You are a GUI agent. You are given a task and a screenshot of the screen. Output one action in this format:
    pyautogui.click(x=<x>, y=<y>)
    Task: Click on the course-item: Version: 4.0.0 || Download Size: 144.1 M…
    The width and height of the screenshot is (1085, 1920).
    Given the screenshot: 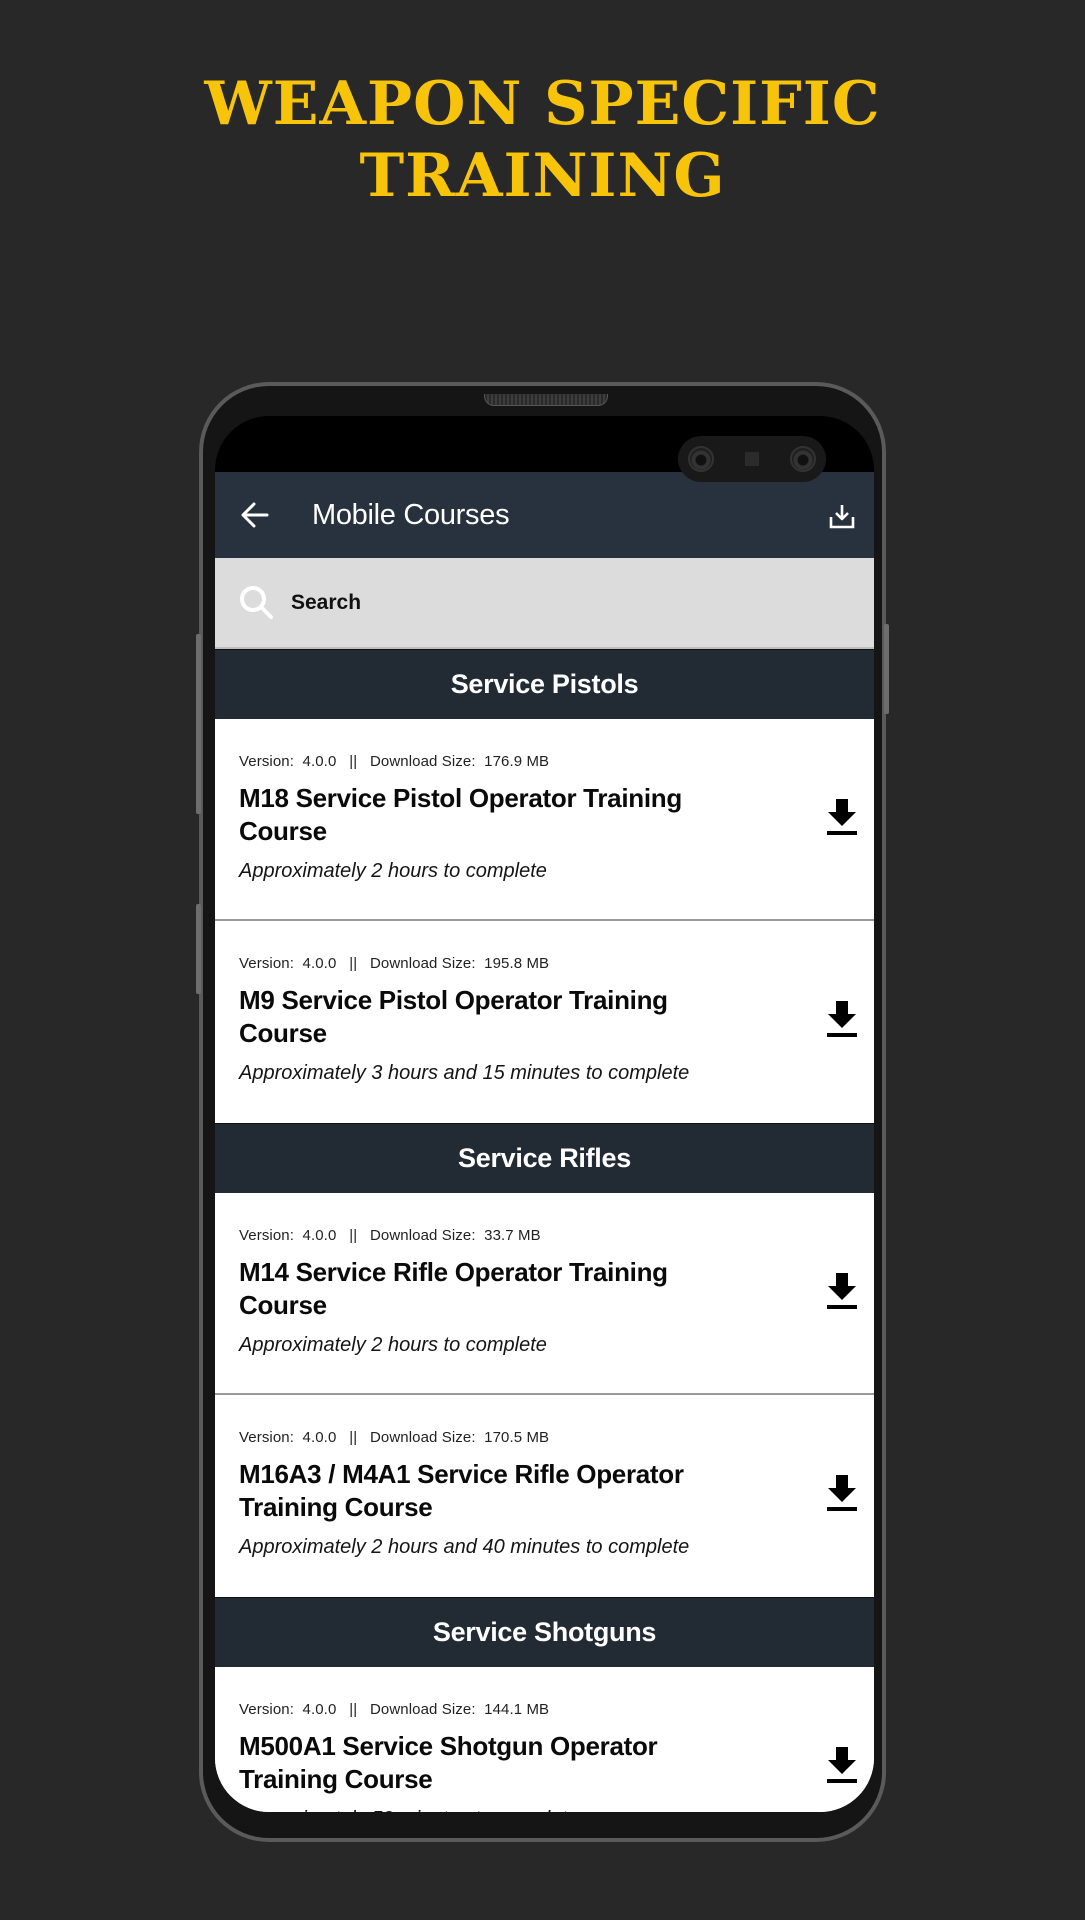 What is the action you would take?
    pyautogui.click(x=544, y=1739)
    